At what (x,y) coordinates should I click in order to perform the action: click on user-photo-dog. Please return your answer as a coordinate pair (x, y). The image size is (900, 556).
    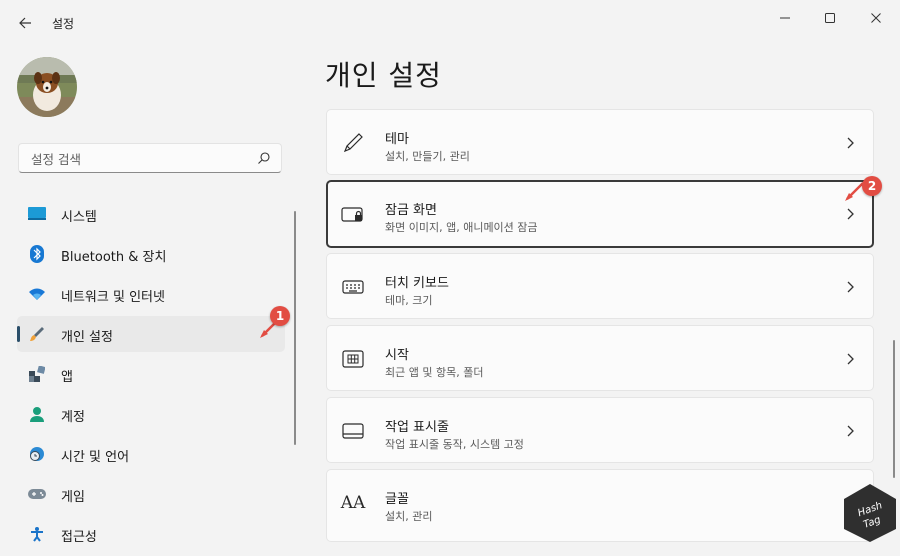
    Looking at the image, I should click on (47, 87).